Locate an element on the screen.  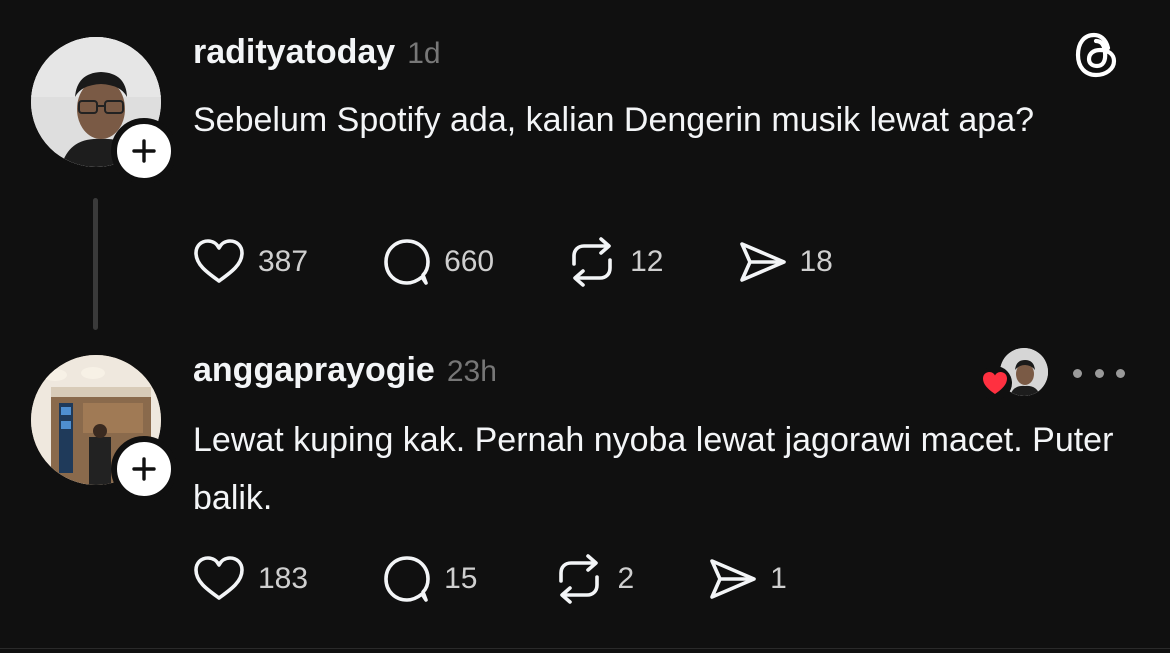
post-header: anggaprayogie 23h is located at coordinates (345, 370).